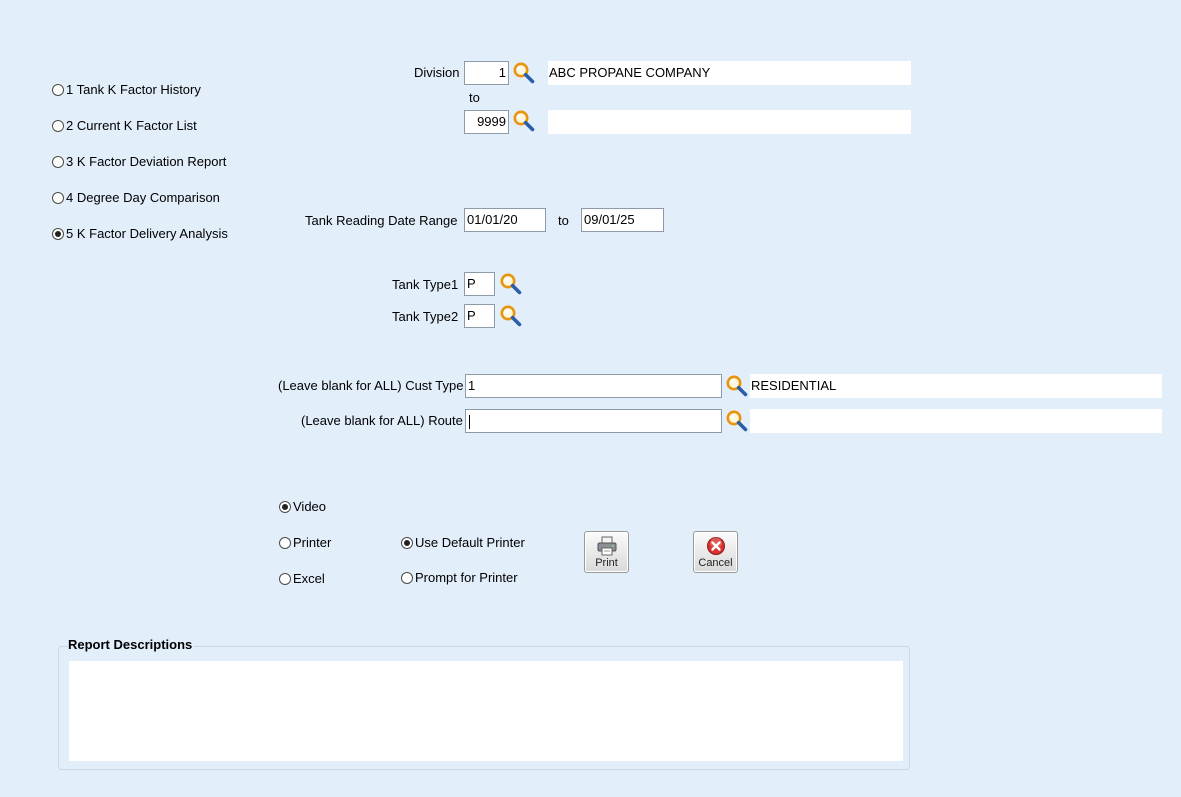  Describe the element at coordinates (479, 284) in the screenshot. I see `tank-type1-input: P` at that location.